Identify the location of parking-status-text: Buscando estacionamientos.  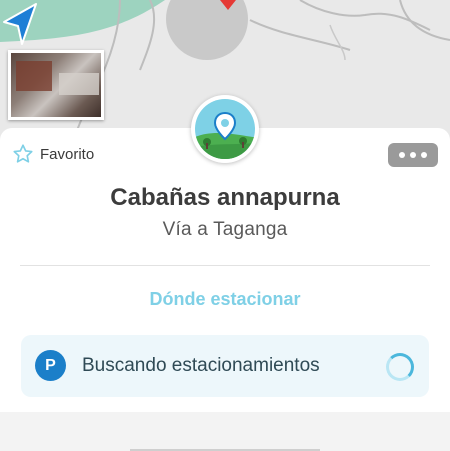
(201, 365).